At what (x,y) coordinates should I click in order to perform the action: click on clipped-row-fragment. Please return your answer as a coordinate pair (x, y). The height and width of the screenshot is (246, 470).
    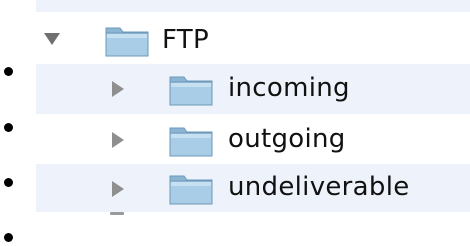
    Looking at the image, I should click on (117, 213).